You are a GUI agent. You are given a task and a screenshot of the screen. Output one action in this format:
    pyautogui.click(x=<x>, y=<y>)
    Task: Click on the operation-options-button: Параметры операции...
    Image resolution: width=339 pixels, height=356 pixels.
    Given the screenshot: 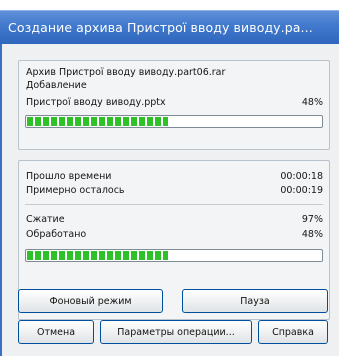 What is the action you would take?
    pyautogui.click(x=176, y=332)
    